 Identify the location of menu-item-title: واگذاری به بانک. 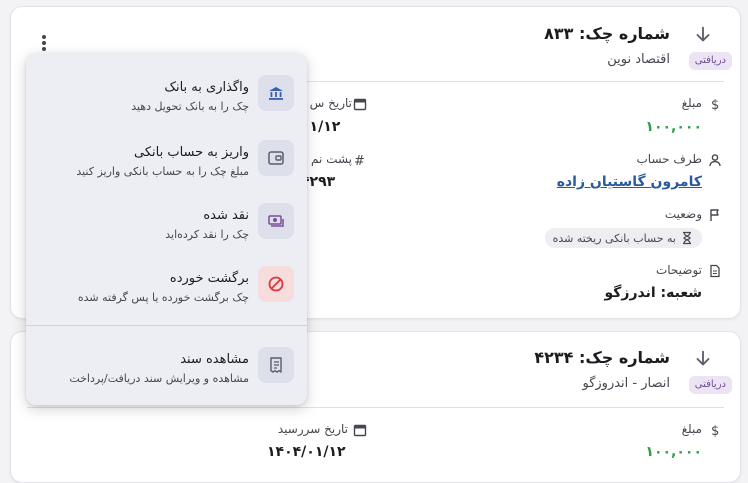
(206, 87).